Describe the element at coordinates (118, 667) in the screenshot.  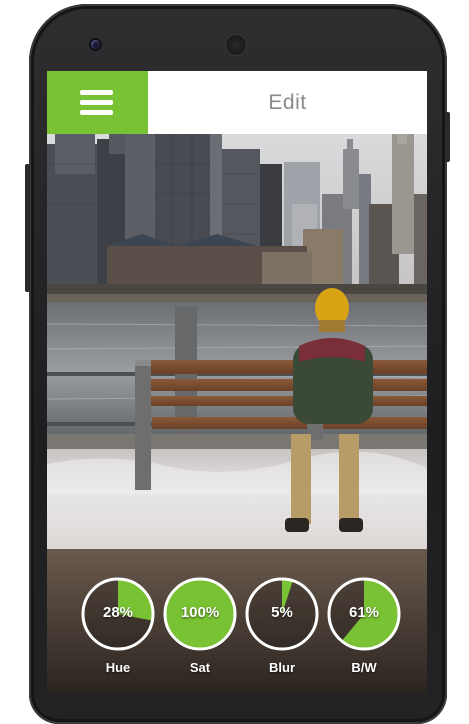
I see `hue-label: Hue` at that location.